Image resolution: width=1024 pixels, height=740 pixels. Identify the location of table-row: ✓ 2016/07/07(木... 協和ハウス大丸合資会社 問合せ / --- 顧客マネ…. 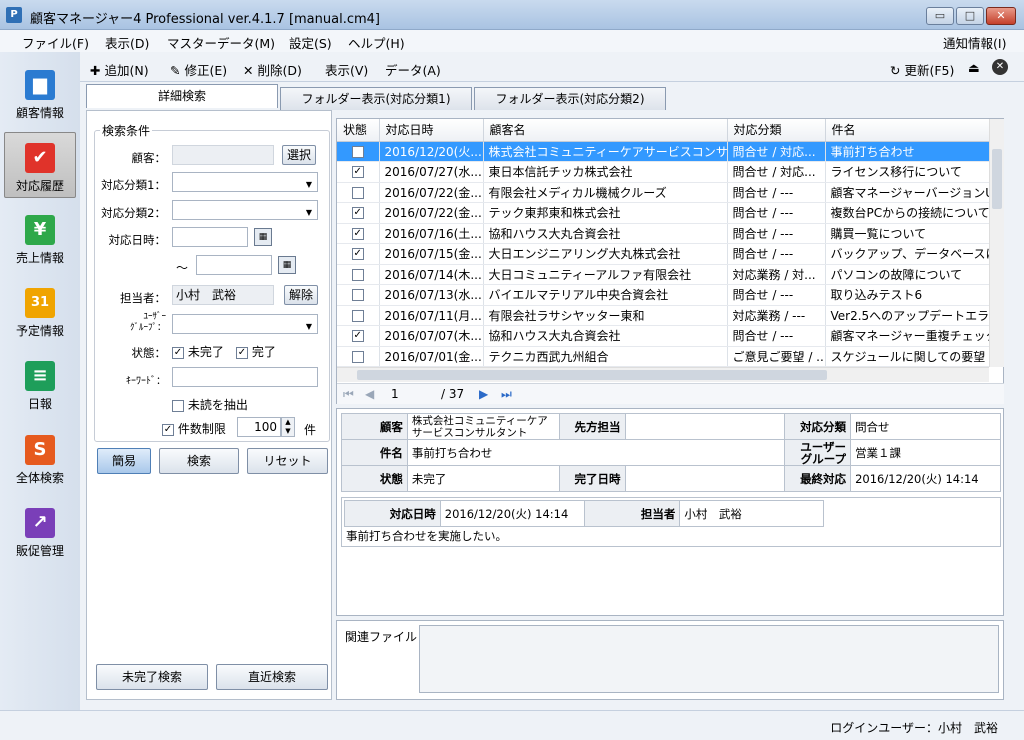
(663, 336).